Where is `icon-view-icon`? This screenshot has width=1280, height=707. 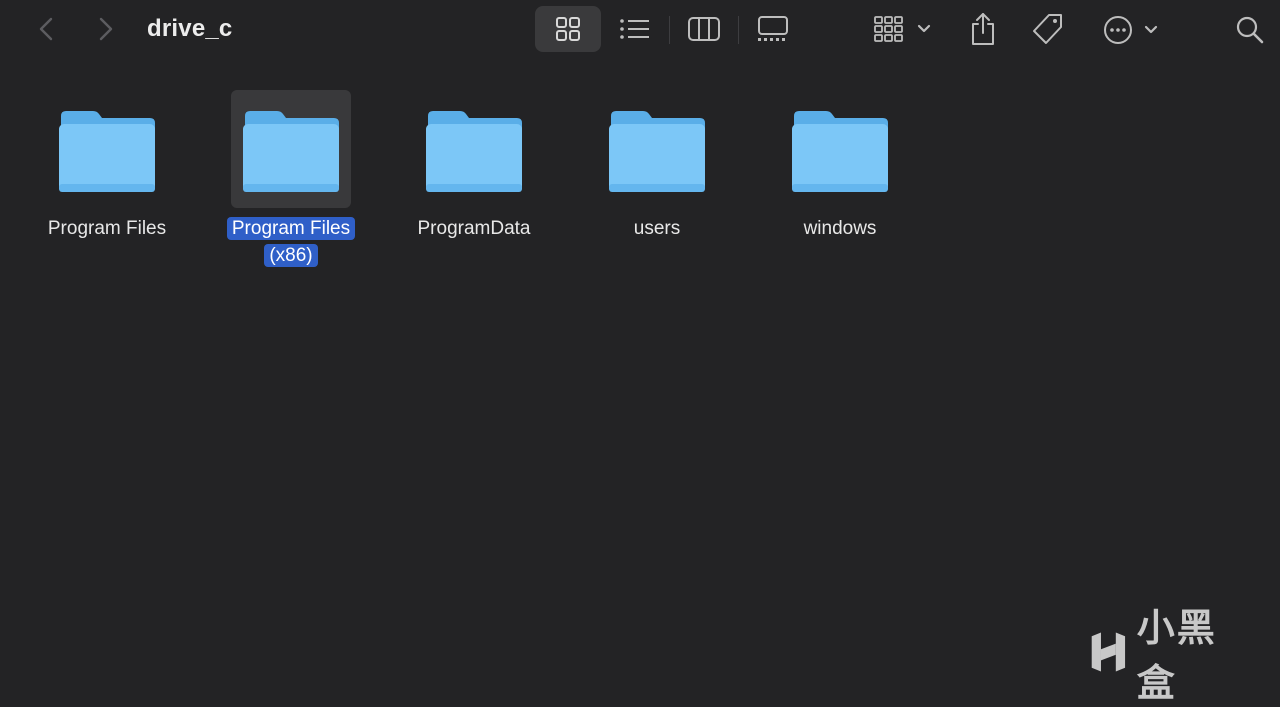
icon-view-icon is located at coordinates (568, 29).